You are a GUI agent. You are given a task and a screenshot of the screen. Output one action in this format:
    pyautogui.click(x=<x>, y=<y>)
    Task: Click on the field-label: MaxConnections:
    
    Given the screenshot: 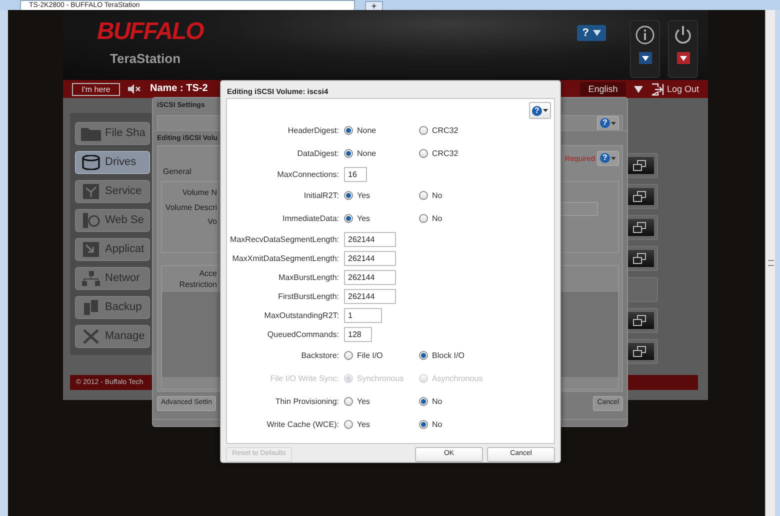 What is the action you would take?
    pyautogui.click(x=308, y=175)
    